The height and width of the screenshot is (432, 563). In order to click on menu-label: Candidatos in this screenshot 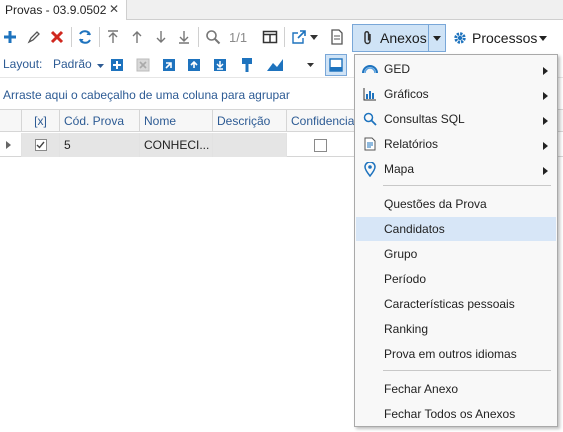, I will do `click(414, 229)`.